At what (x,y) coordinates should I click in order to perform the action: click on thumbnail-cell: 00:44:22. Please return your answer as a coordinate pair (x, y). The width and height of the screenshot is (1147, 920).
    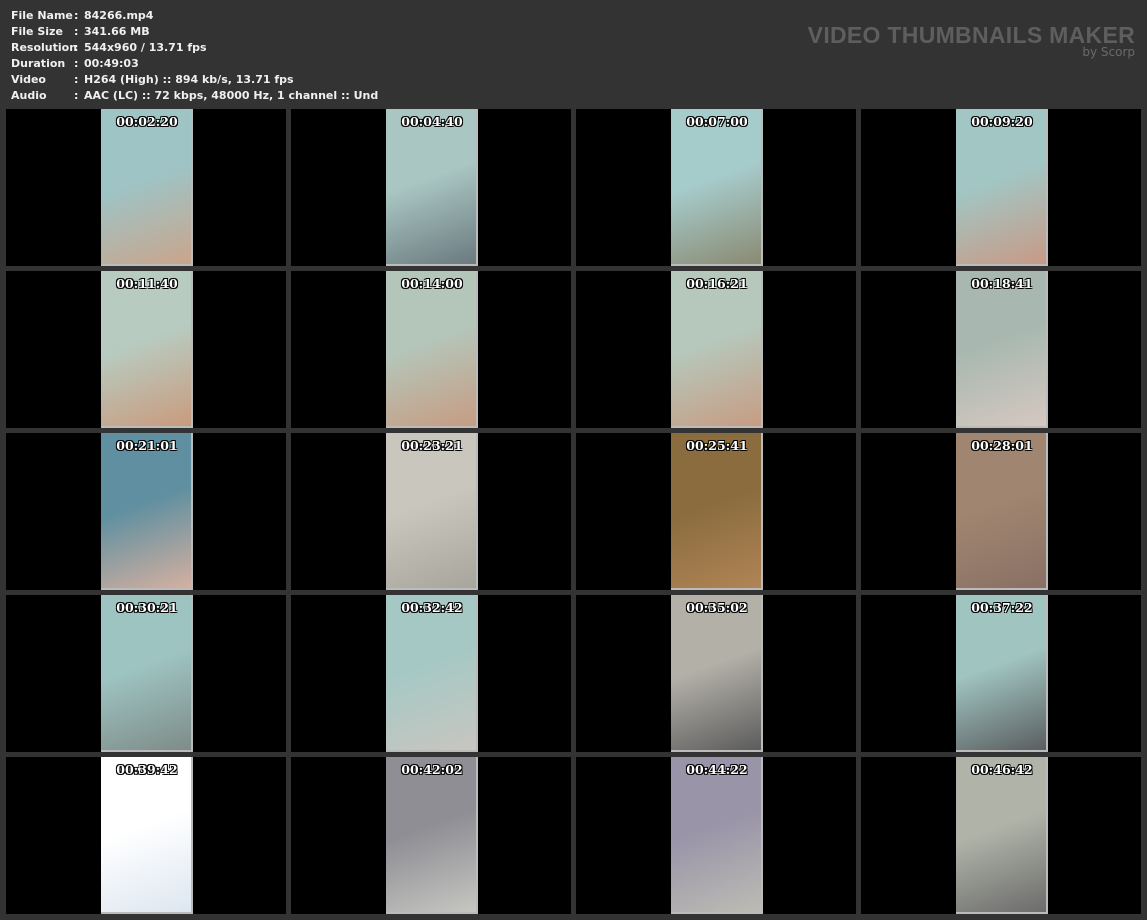
    Looking at the image, I should click on (716, 835).